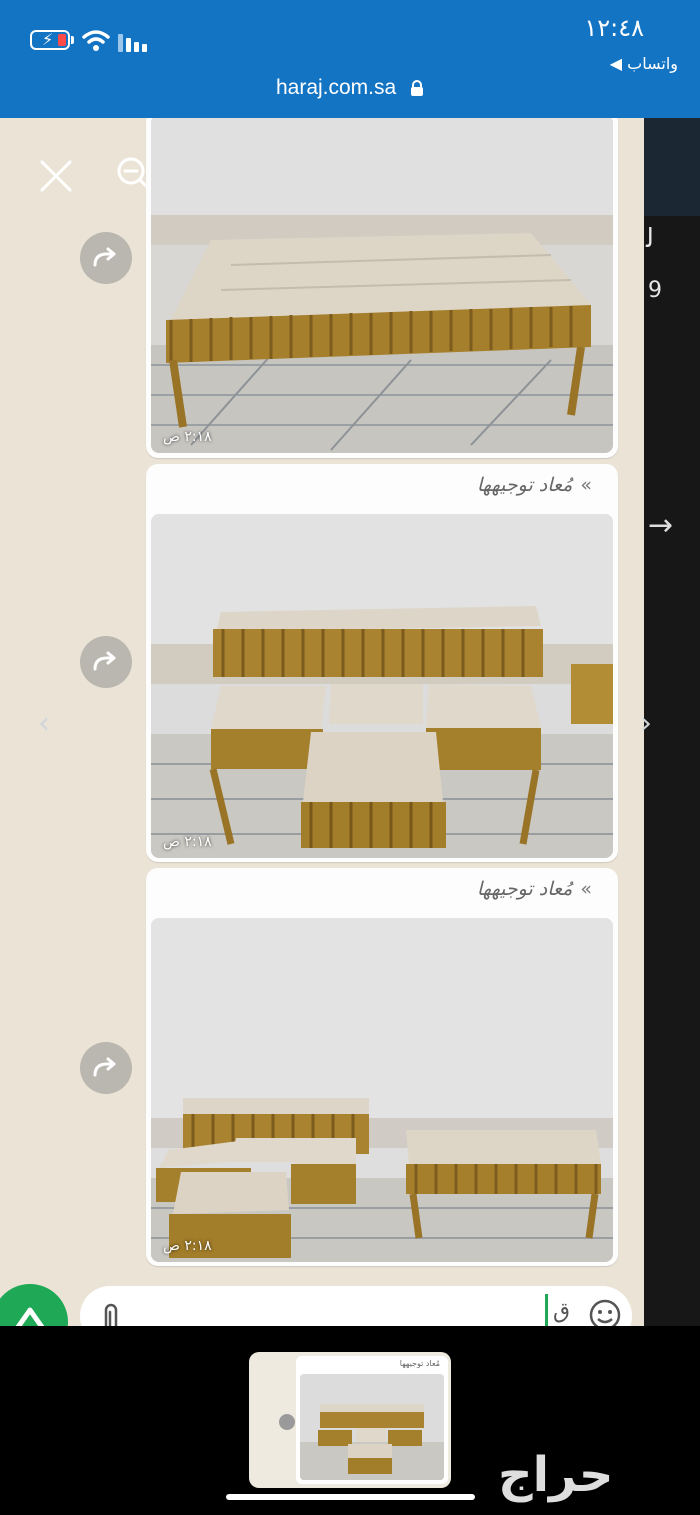 Image resolution: width=700 pixels, height=1515 pixels. Describe the element at coordinates (614, 28) in the screenshot. I see `status-time: ١٢:٤٨` at that location.